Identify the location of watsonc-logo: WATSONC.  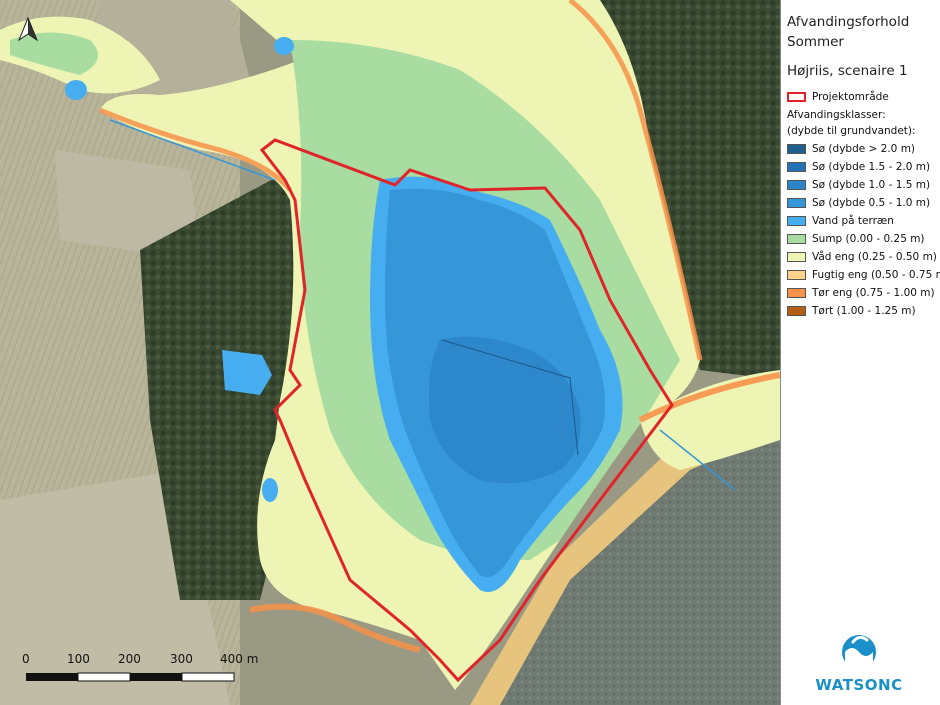
(859, 663).